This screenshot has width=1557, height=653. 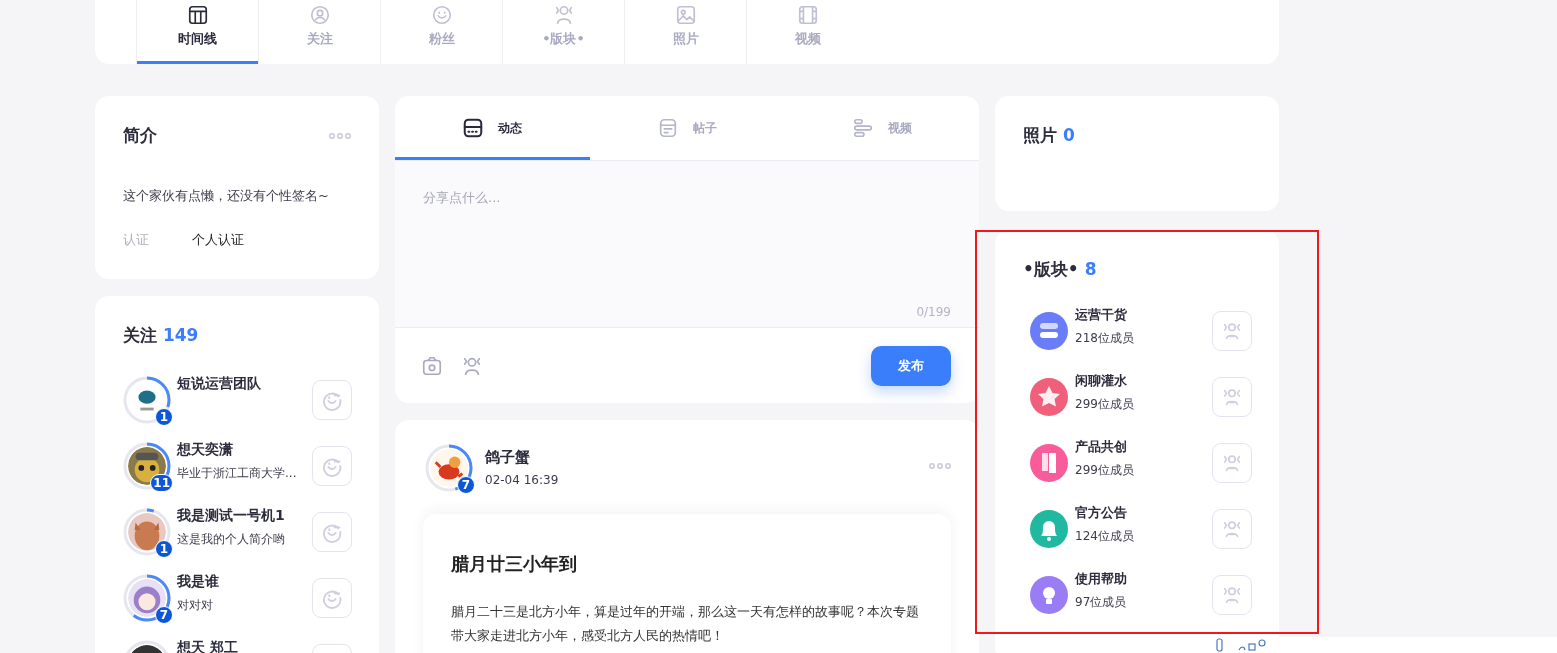 What do you see at coordinates (197, 15) in the screenshot?
I see `layout-icon` at bounding box center [197, 15].